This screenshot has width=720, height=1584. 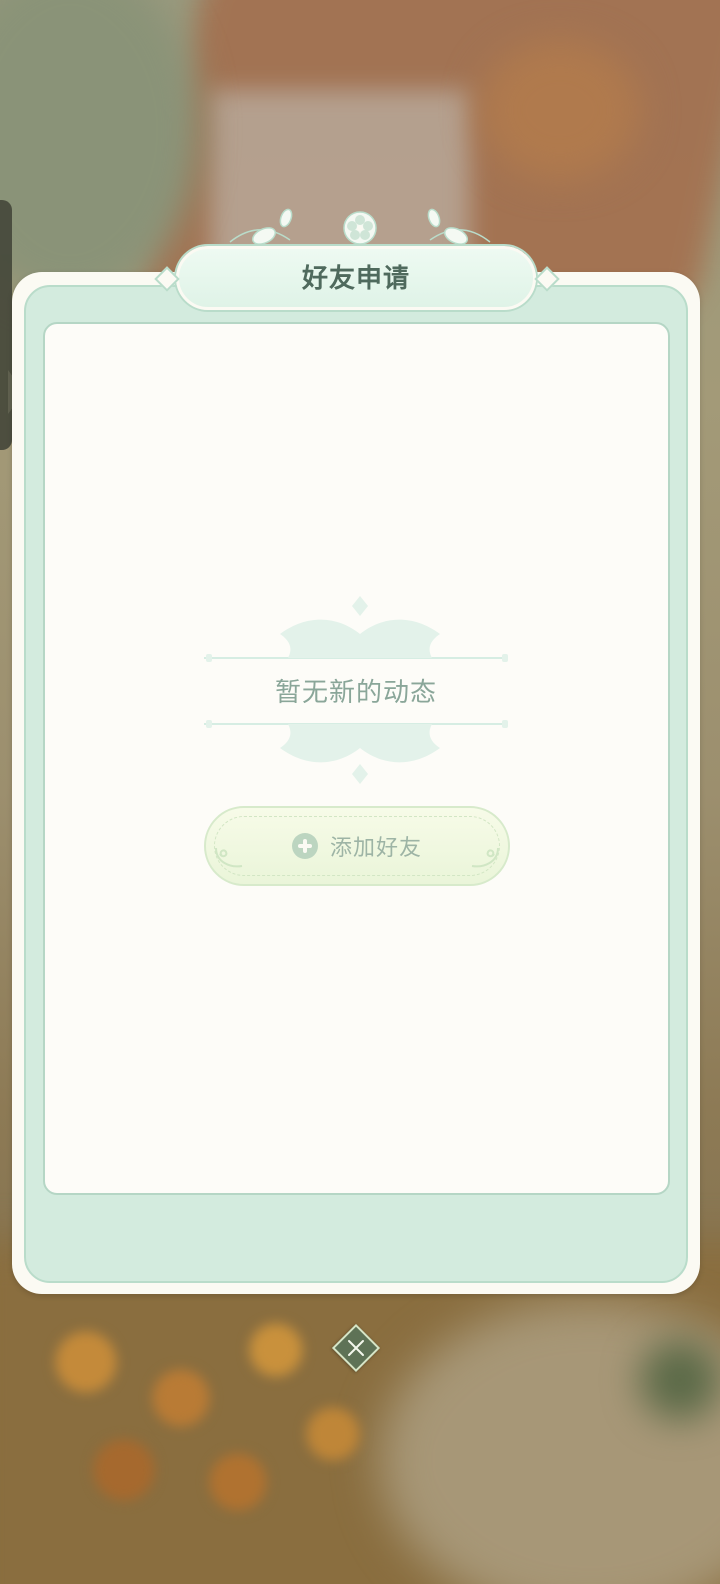 I want to click on side-drawer-tab, so click(x=12, y=325).